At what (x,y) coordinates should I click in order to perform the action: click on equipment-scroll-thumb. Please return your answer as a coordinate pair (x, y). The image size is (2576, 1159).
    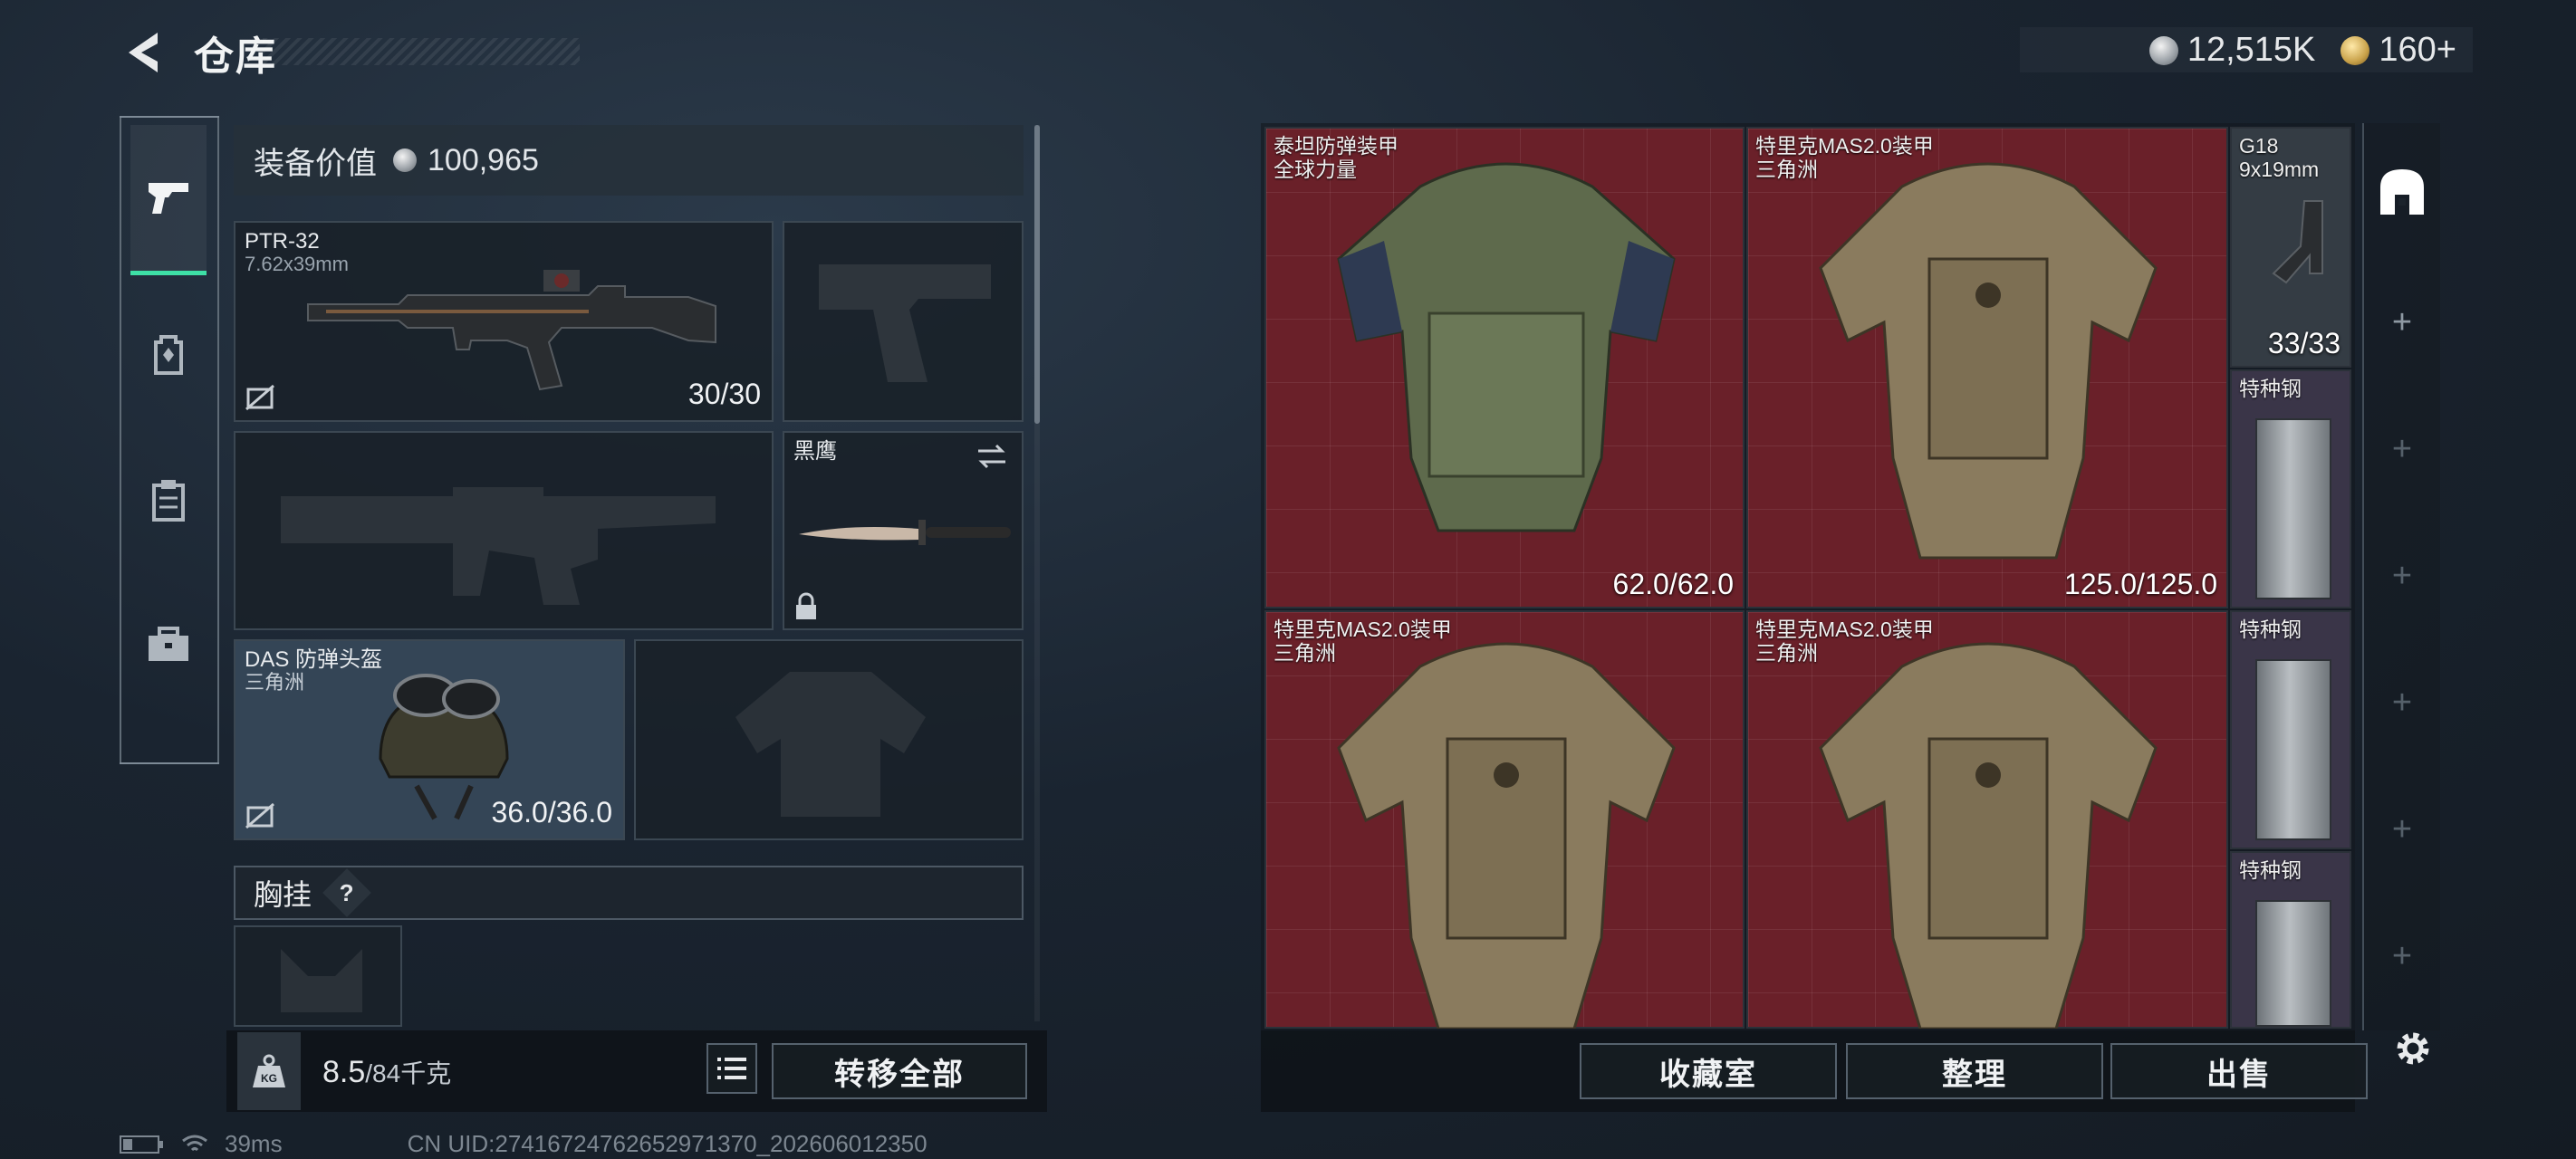
    Looking at the image, I should click on (1037, 275).